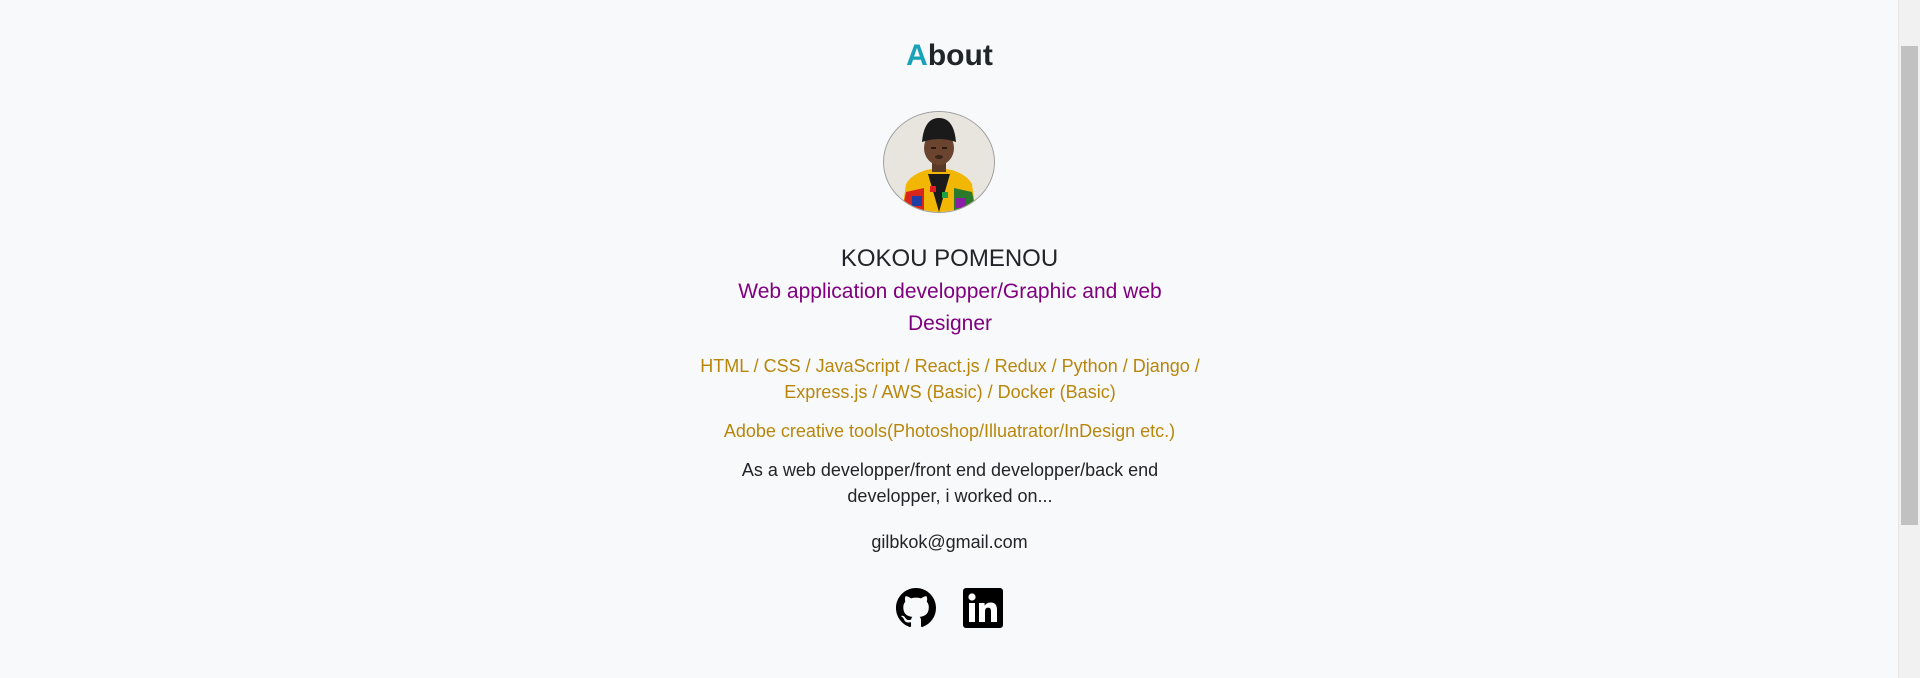 The height and width of the screenshot is (678, 1920). I want to click on linkedin-link, so click(983, 608).